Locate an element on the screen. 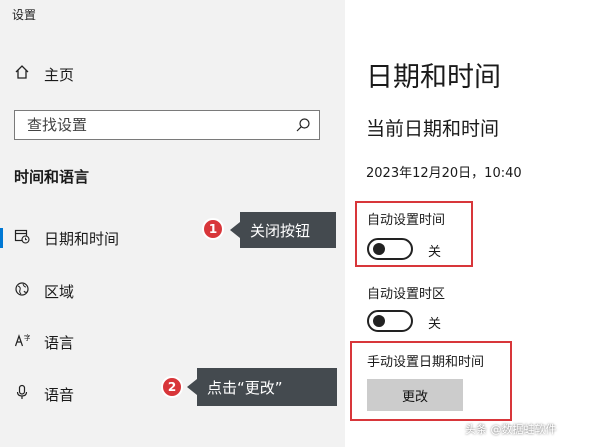 Image resolution: width=600 pixels, height=447 pixels. page-title: 日期和时间 is located at coordinates (433, 77).